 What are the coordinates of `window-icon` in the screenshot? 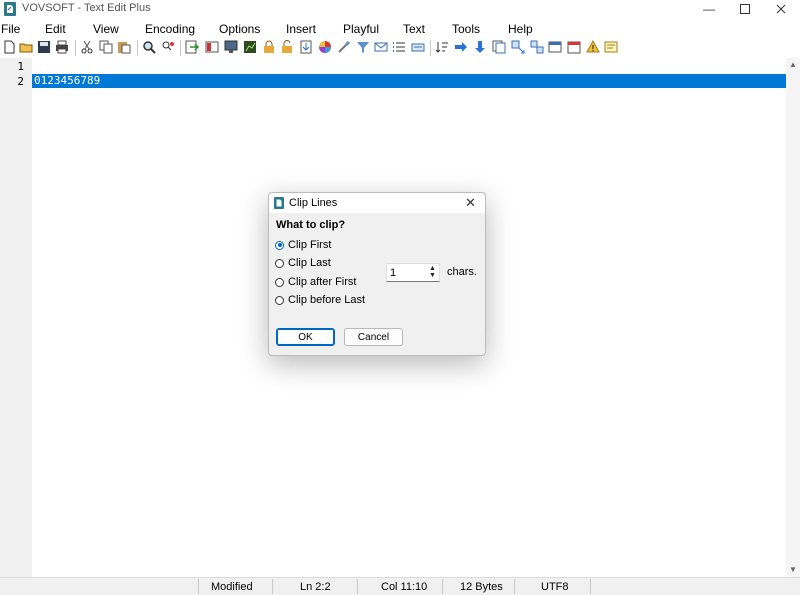 It's located at (555, 47).